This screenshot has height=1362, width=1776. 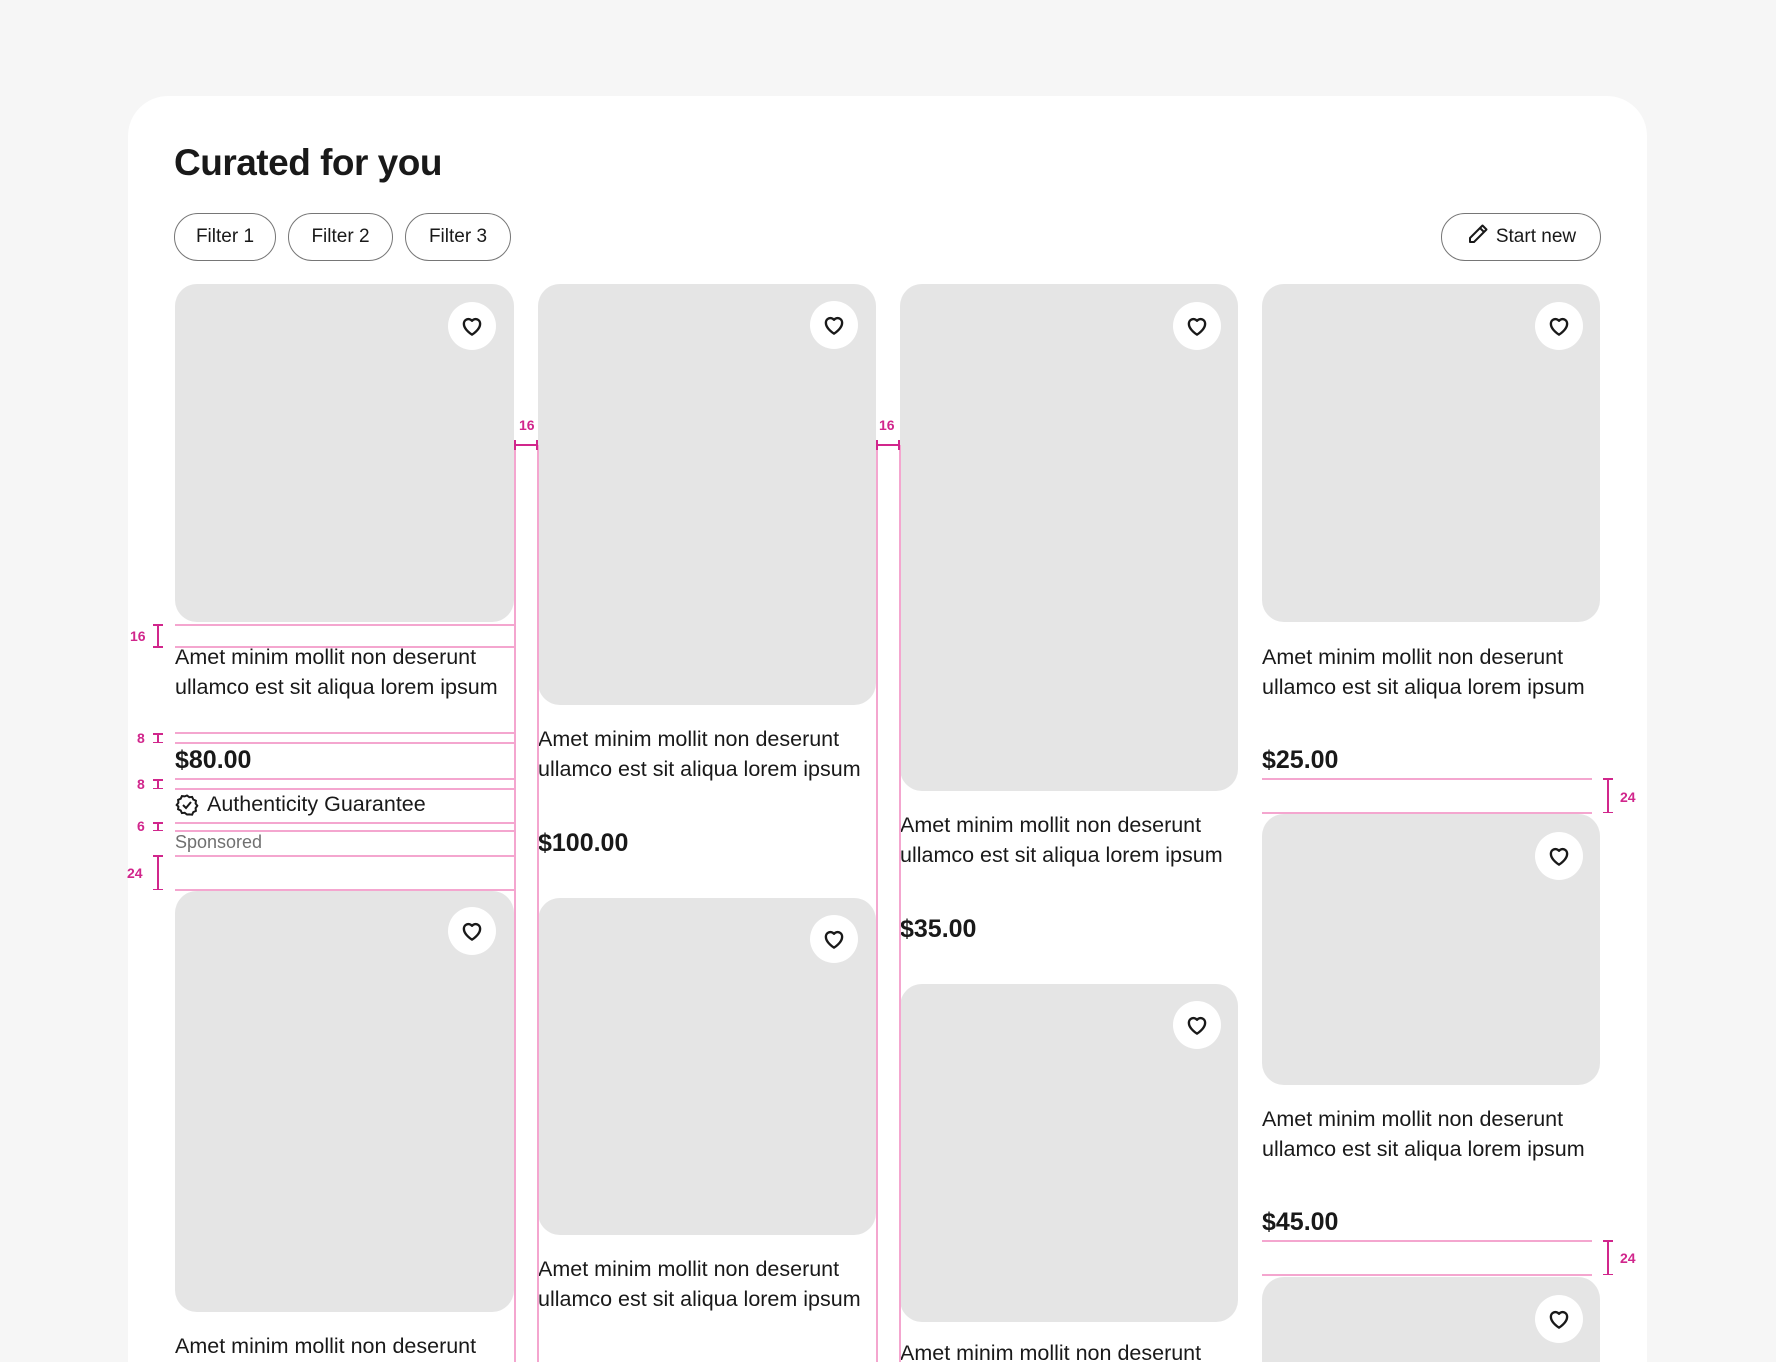 I want to click on filter-chip-3: Filter 3, so click(x=458, y=237).